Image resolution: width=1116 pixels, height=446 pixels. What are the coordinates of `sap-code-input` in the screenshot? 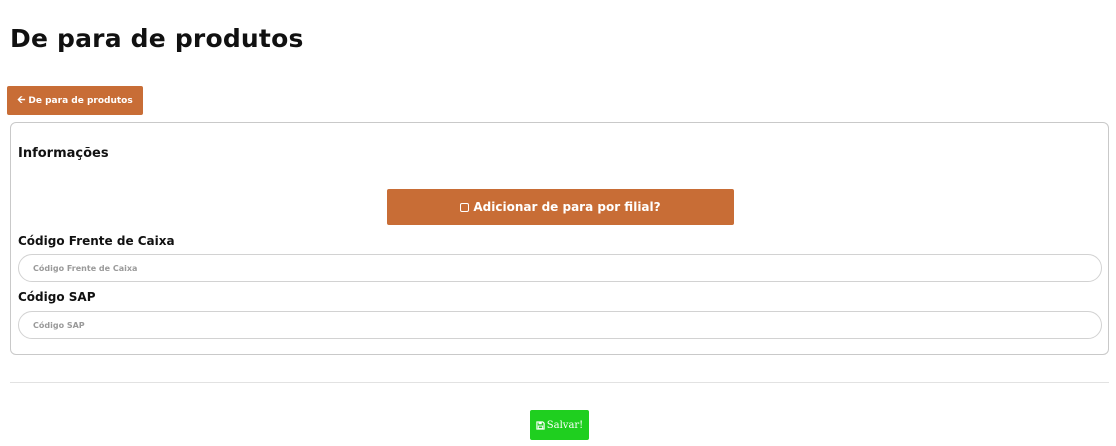 It's located at (560, 325).